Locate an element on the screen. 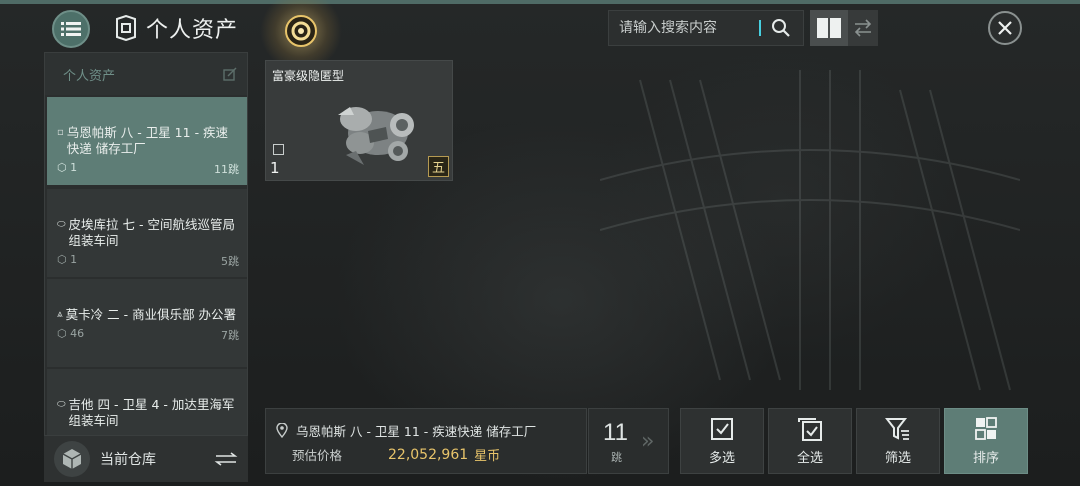 The width and height of the screenshot is (1080, 486). cube-icon is located at coordinates (72, 459).